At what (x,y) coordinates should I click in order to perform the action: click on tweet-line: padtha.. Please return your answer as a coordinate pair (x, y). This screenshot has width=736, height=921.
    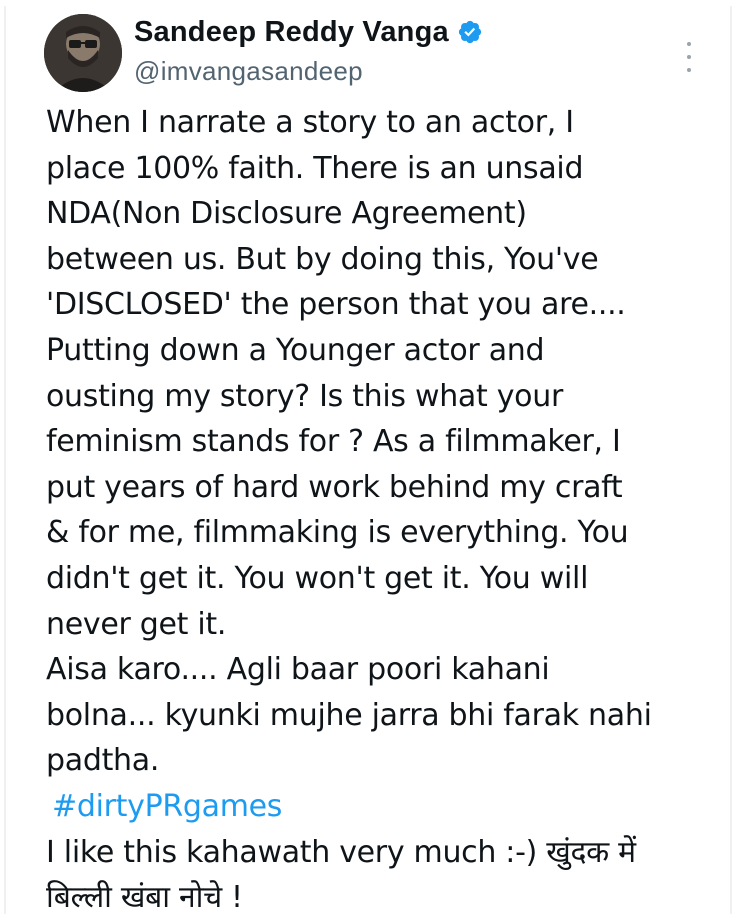
    Looking at the image, I should click on (103, 761).